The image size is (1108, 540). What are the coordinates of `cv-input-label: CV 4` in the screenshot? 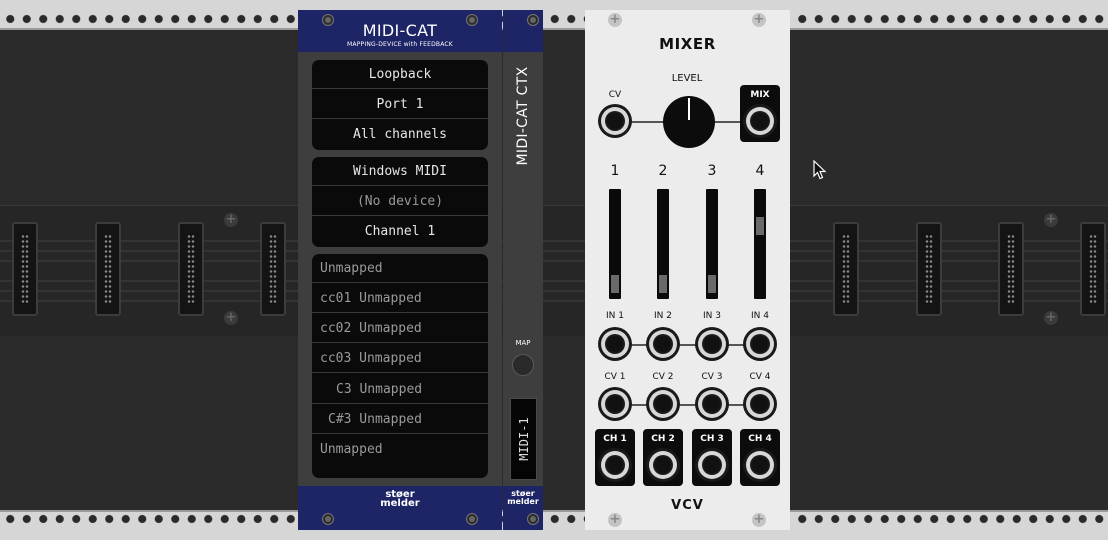 It's located at (760, 377).